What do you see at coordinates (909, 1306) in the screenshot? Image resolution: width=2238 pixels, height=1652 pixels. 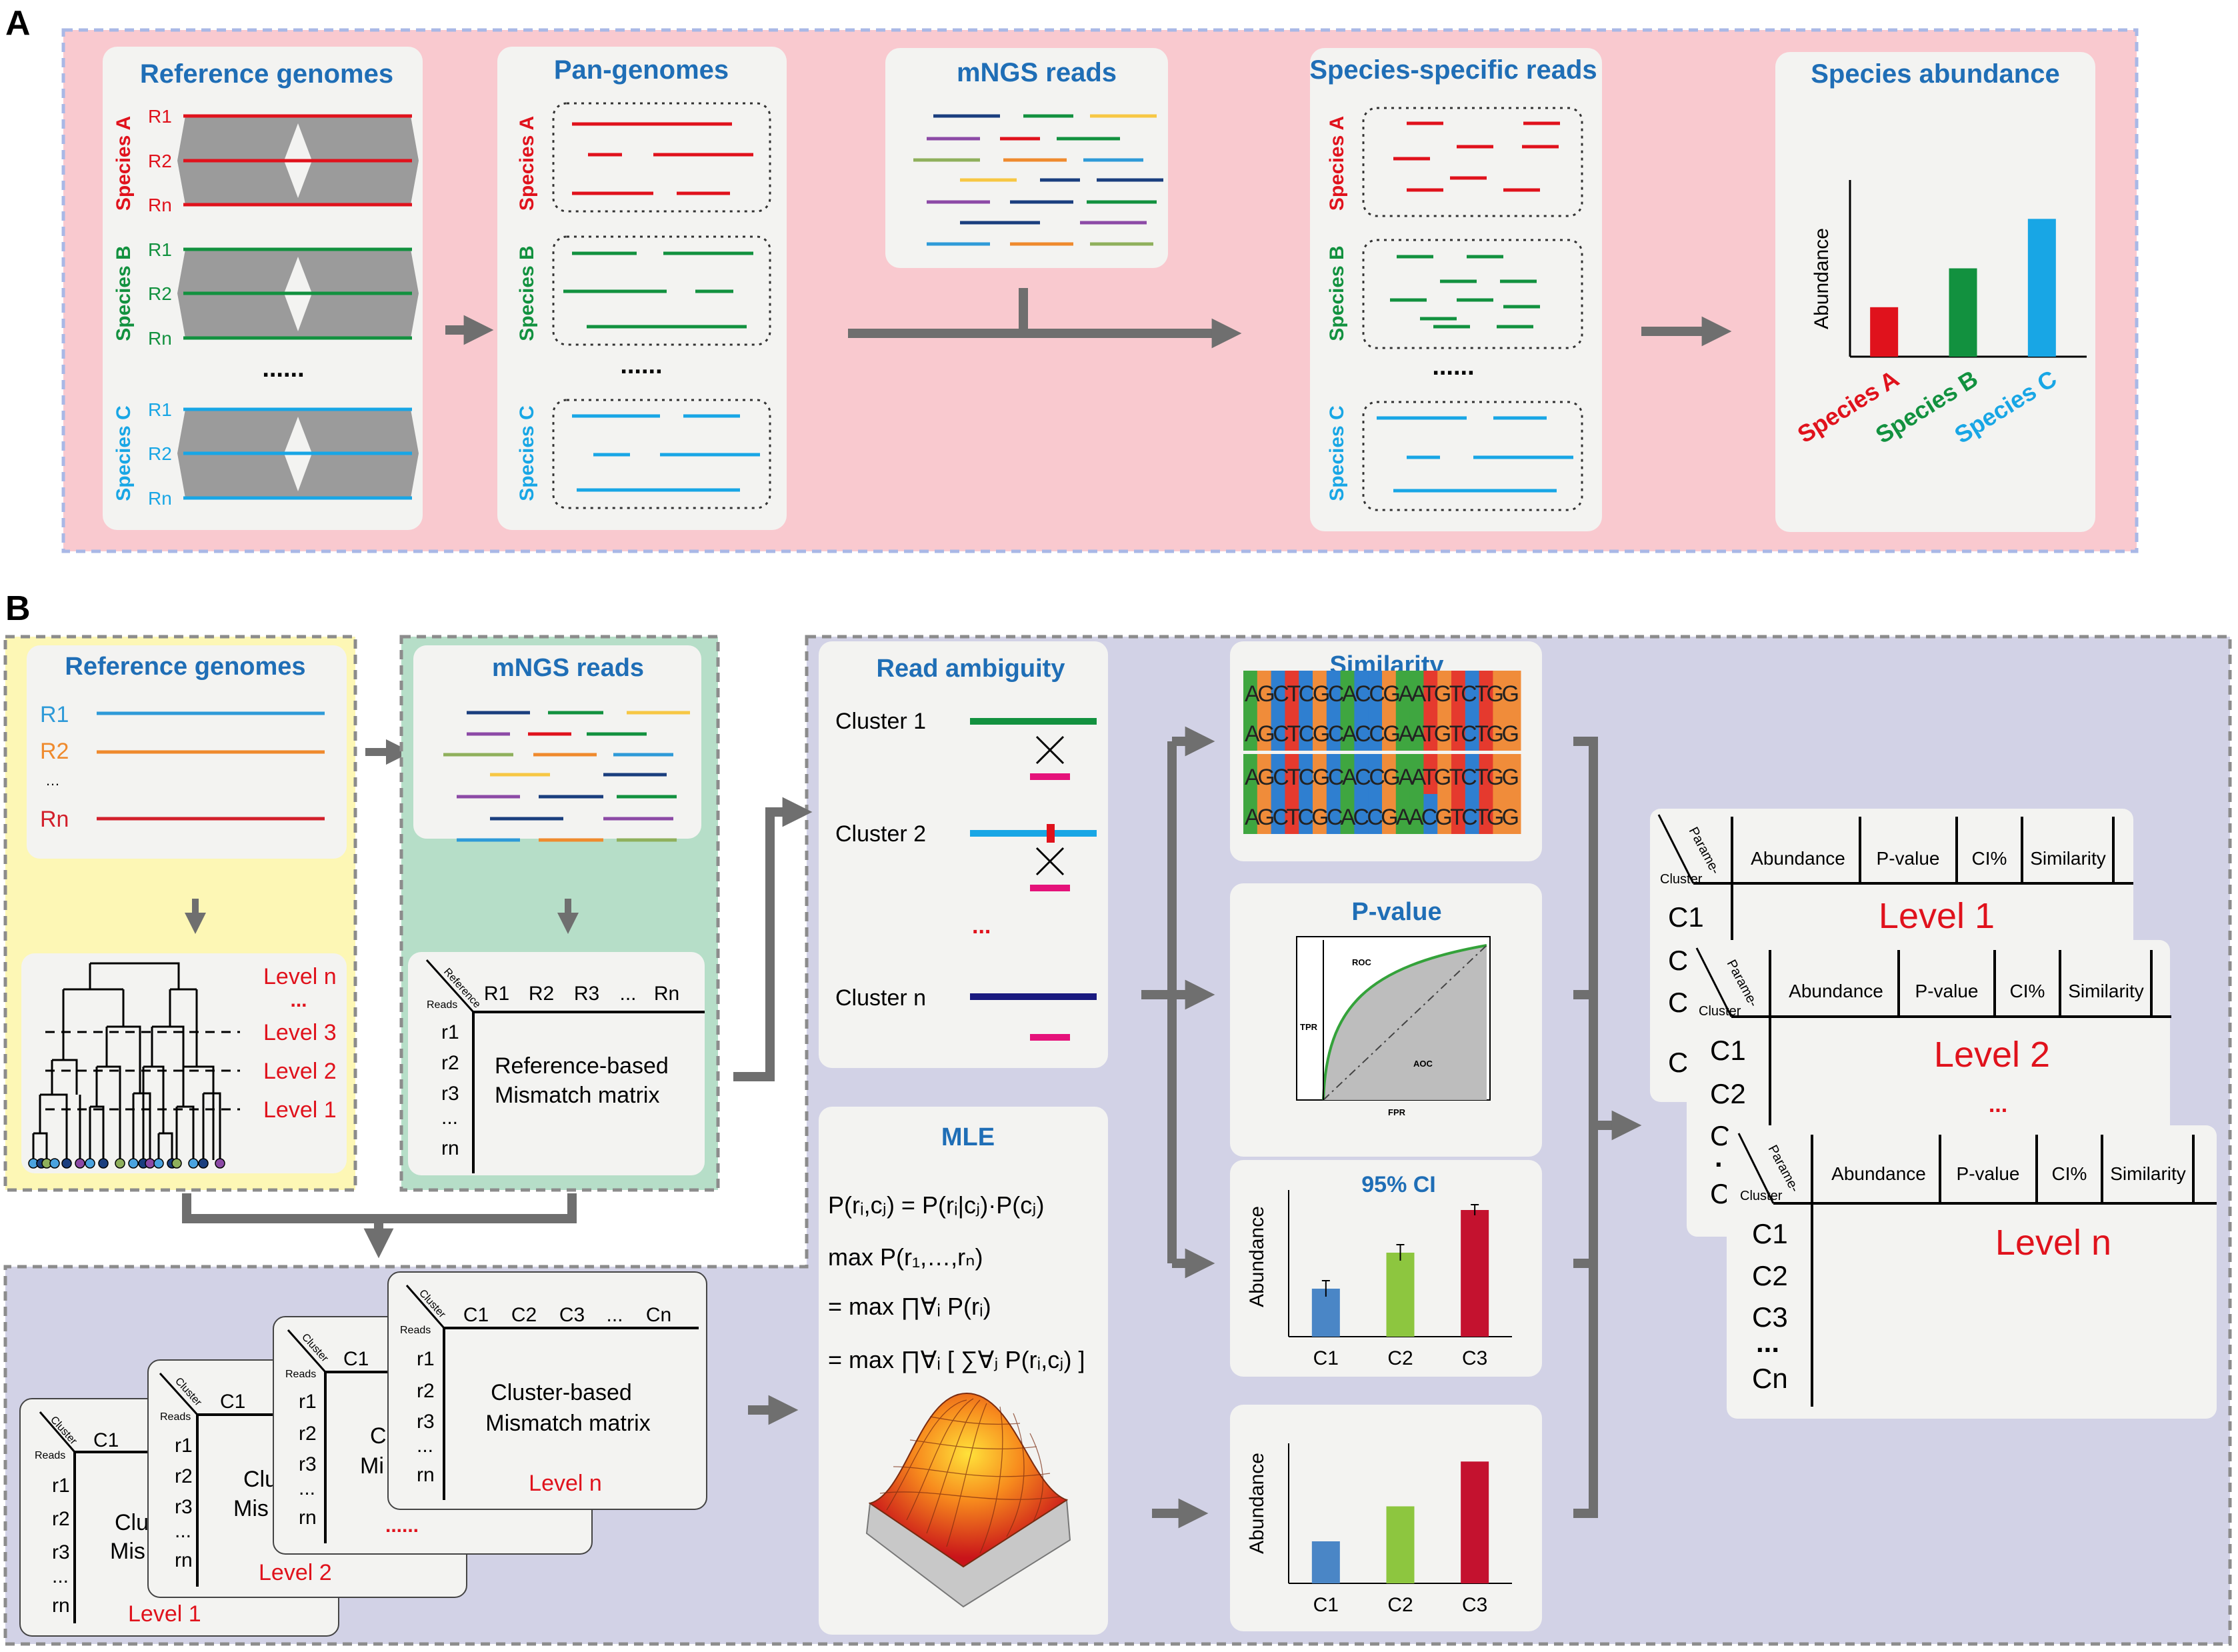 I see `mle-equation: = max ∏∀ᵢ P(rᵢ)` at bounding box center [909, 1306].